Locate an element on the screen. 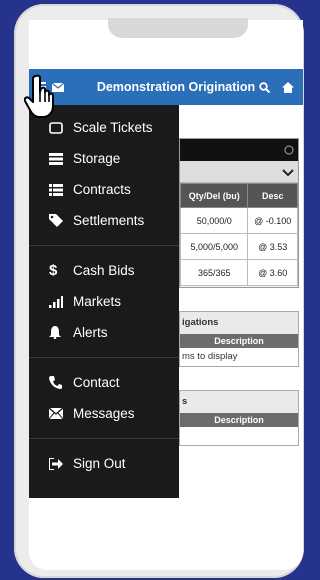 This screenshot has height=580, width=320. menu-item-label: Messages is located at coordinates (104, 413).